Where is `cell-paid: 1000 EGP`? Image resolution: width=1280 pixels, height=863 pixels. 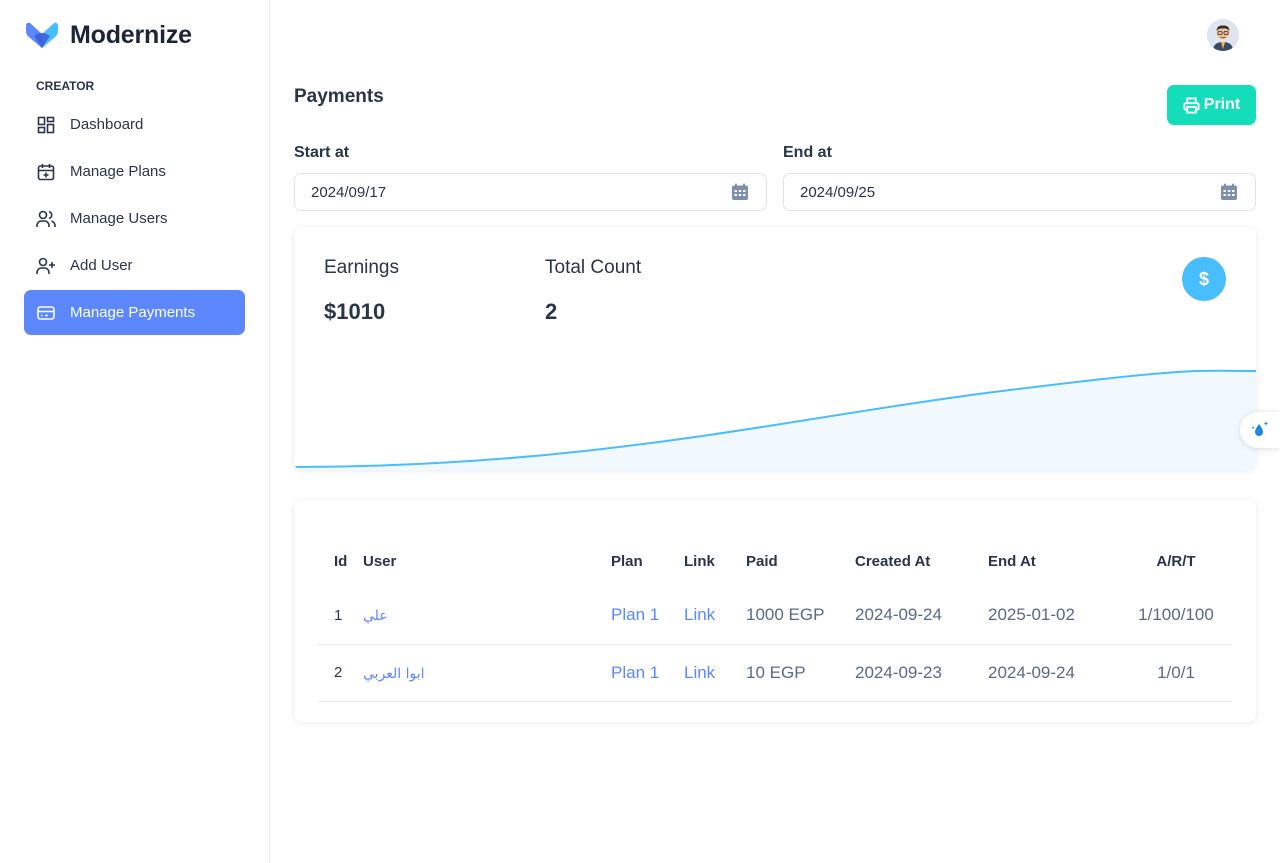
cell-paid: 1000 EGP is located at coordinates (800, 616).